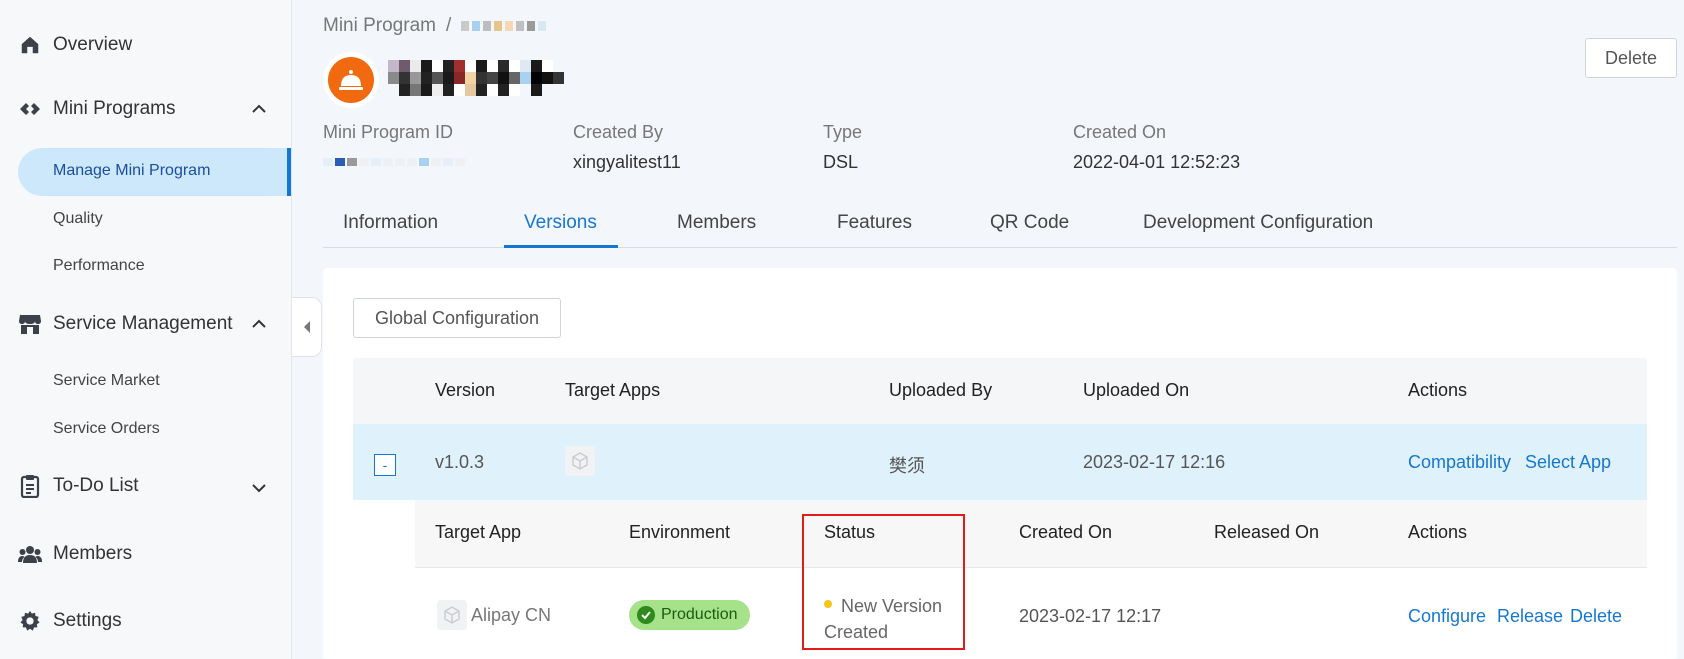  I want to click on meta-created-on: Created On 2022-04-01 12:52:23, so click(1156, 147).